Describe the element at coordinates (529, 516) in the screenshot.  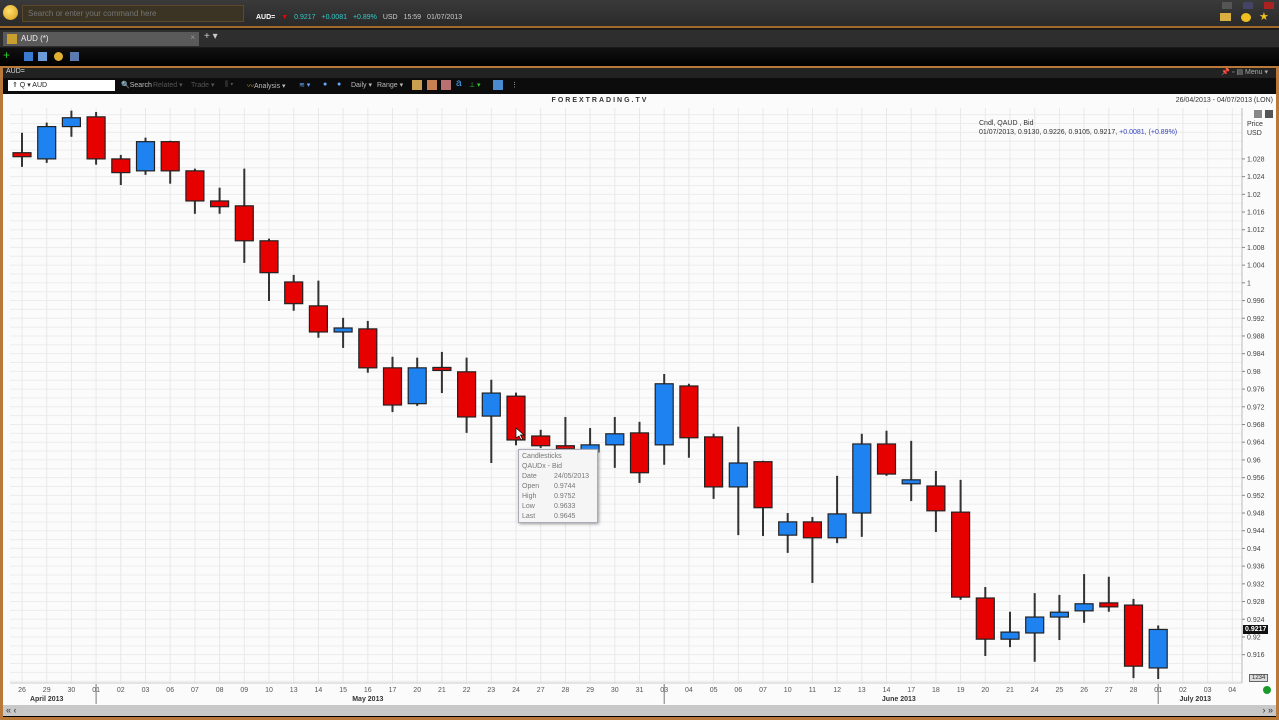
I see `tooltip-key: Last` at that location.